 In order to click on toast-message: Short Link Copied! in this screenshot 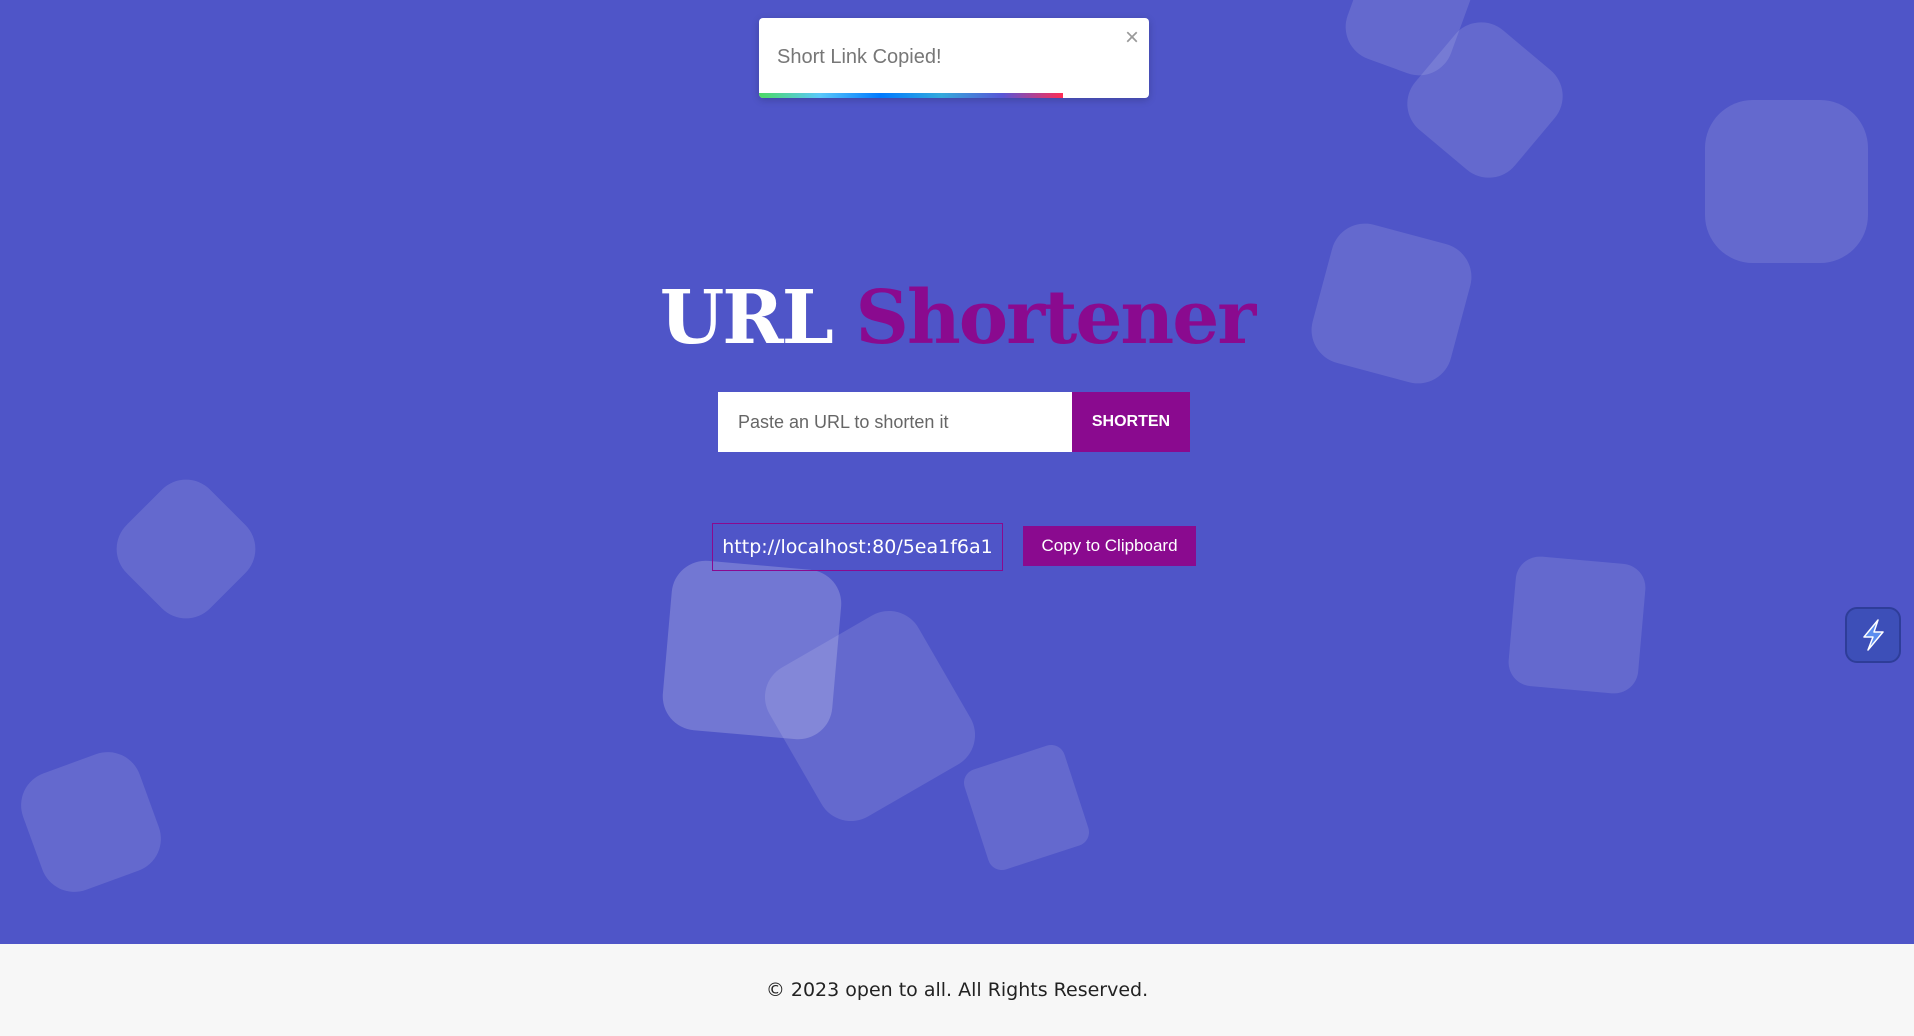, I will do `click(859, 57)`.